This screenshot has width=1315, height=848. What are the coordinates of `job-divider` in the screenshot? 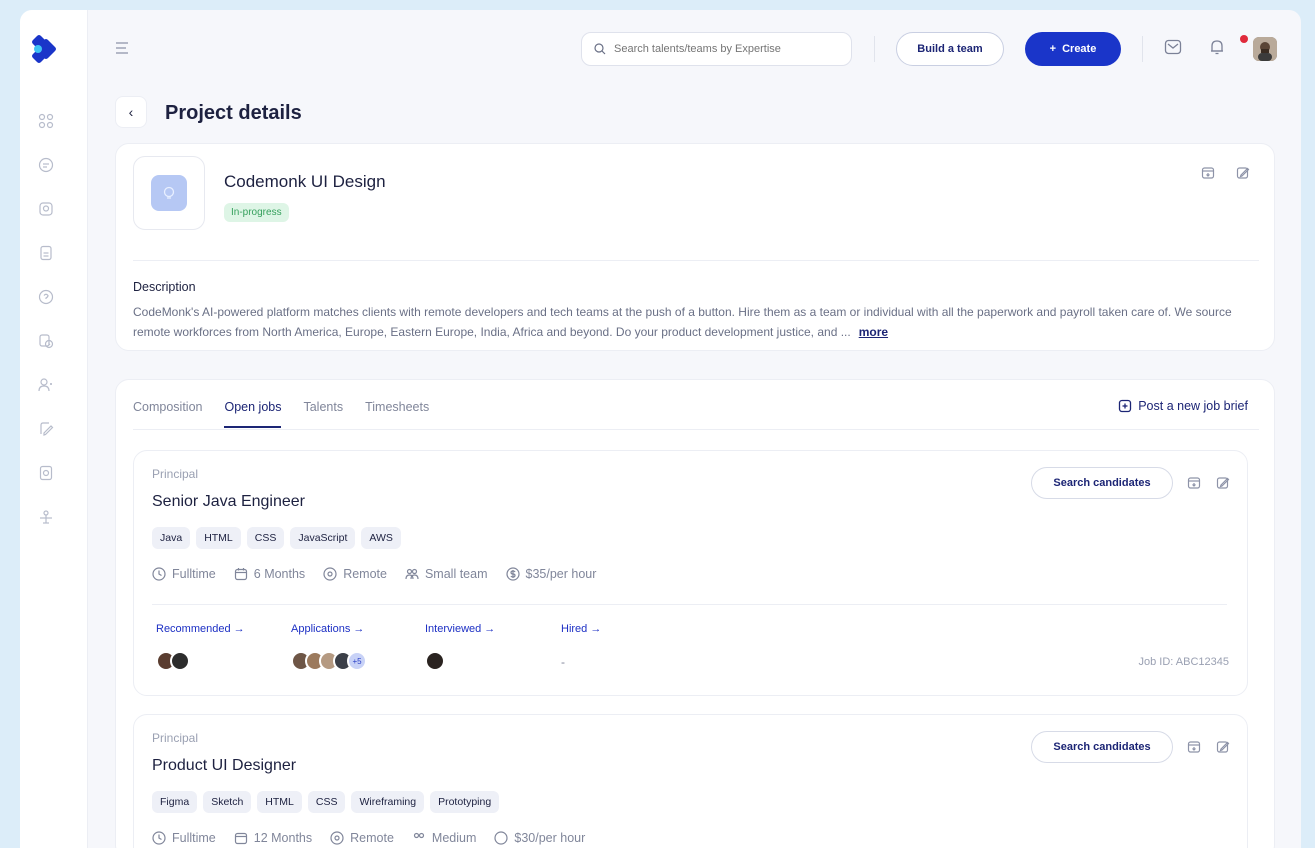 It's located at (689, 604).